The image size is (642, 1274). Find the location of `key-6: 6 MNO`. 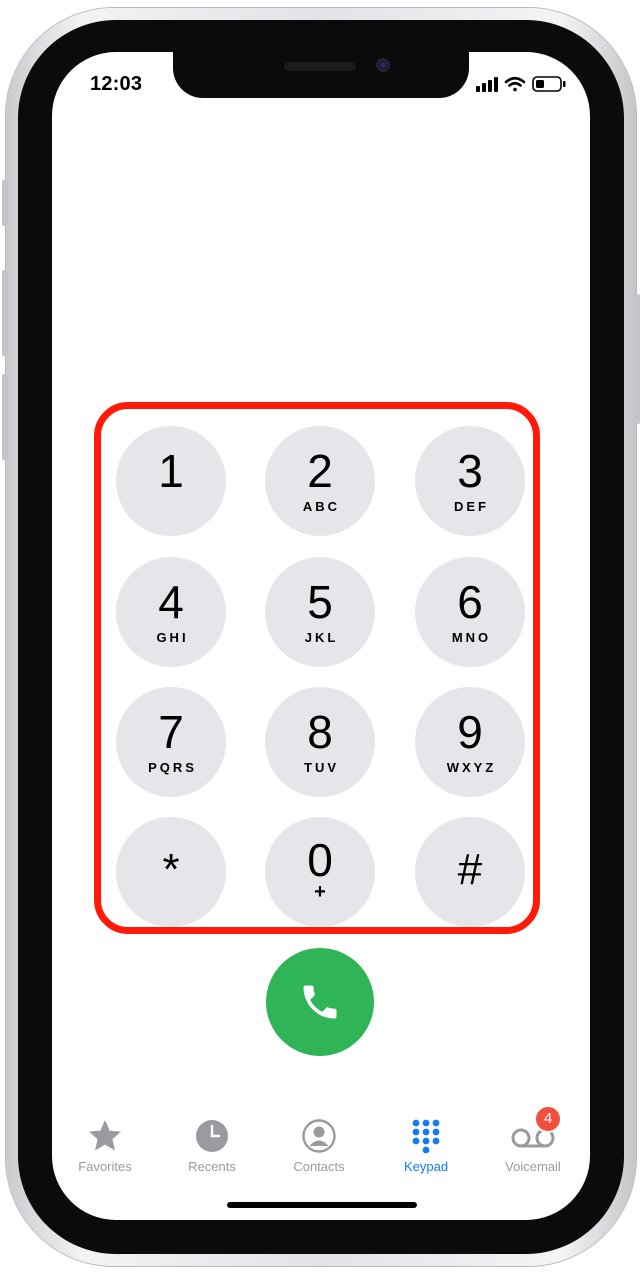

key-6: 6 MNO is located at coordinates (470, 612).